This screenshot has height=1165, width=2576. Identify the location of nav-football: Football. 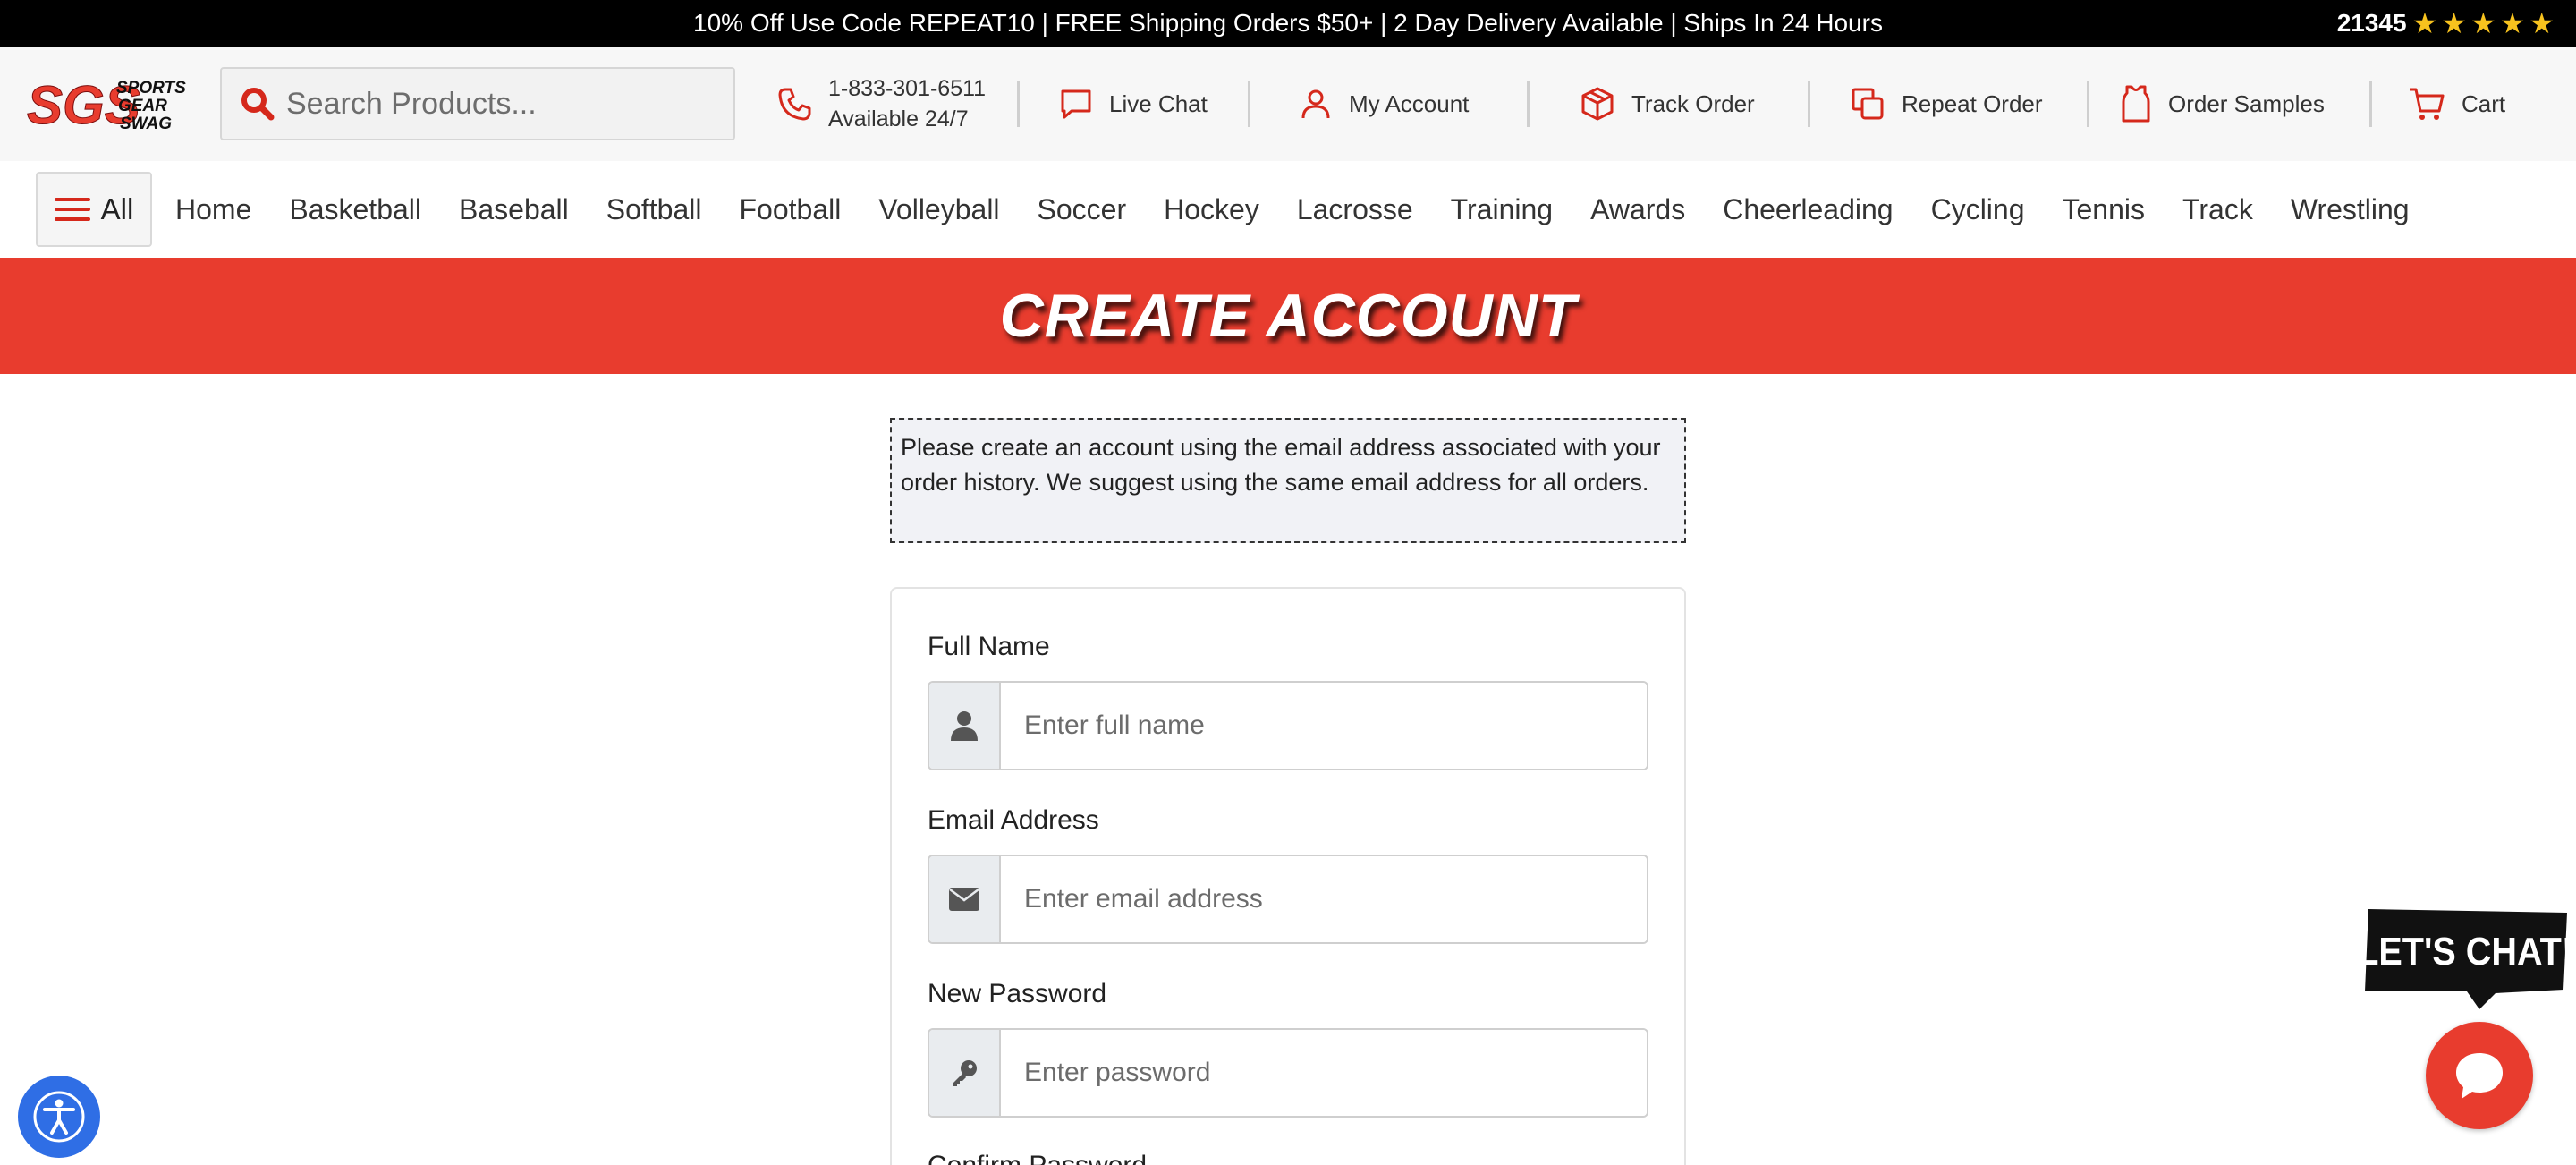
(790, 209).